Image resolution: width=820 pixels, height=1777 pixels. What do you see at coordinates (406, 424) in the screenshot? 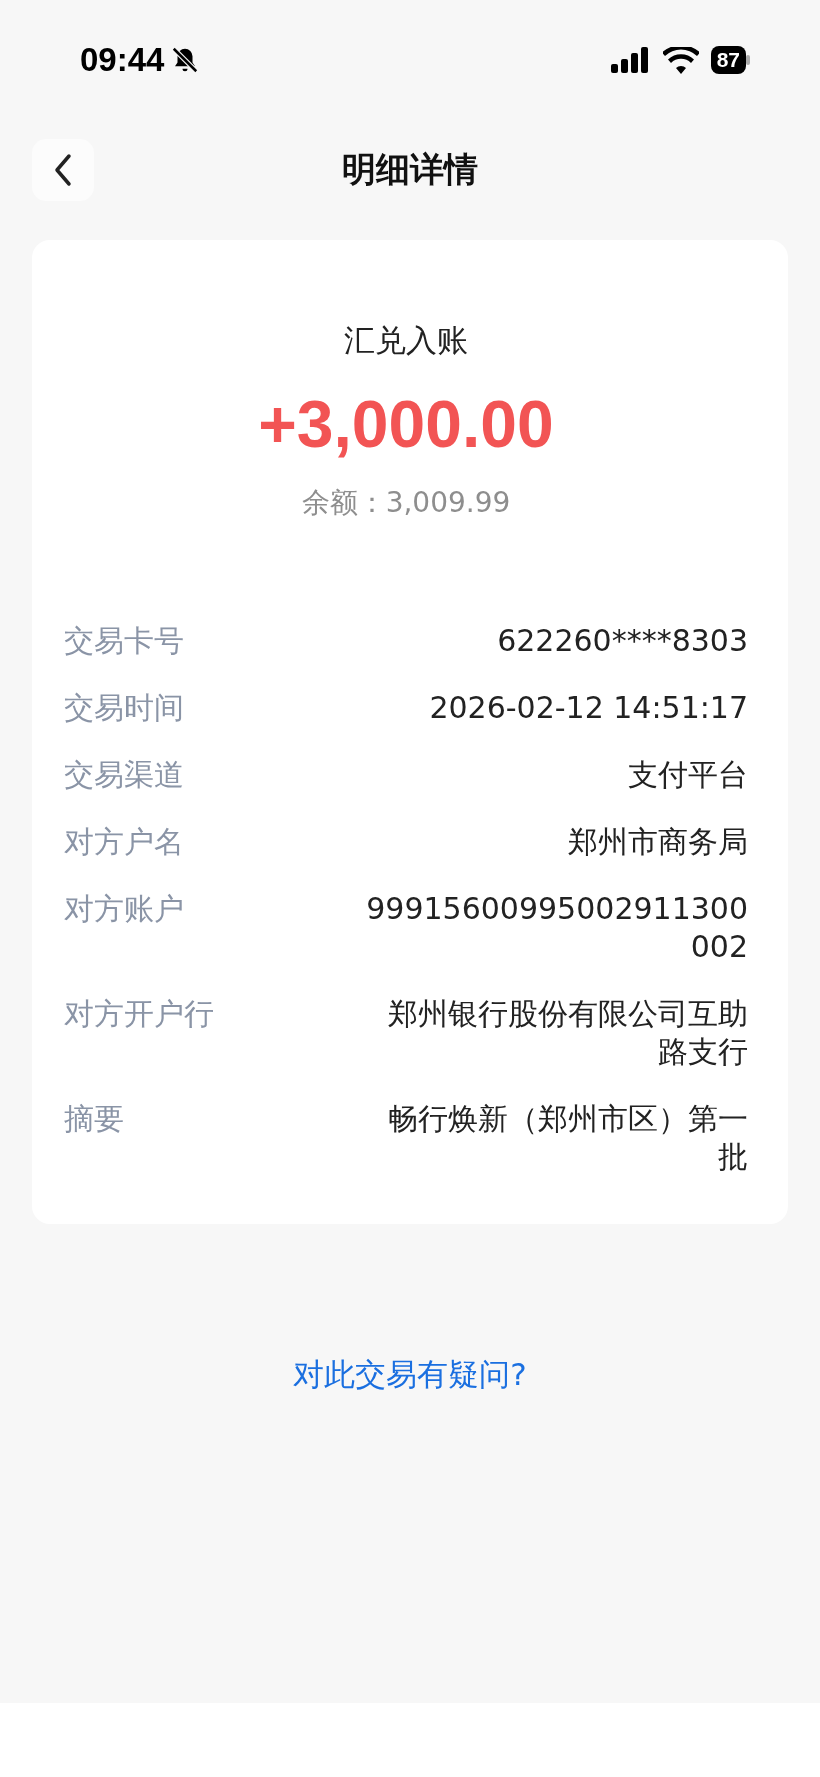
I see `amount: +3,000.00` at bounding box center [406, 424].